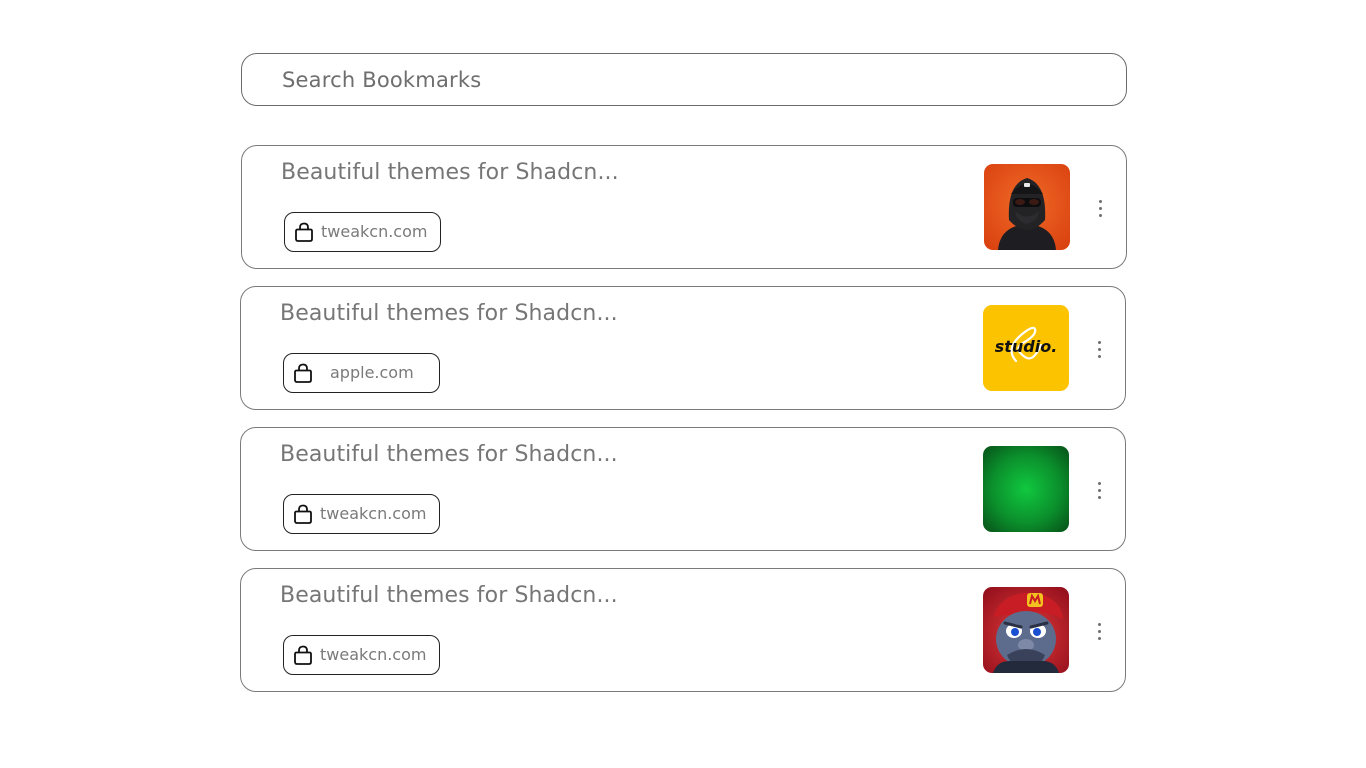 The height and width of the screenshot is (768, 1366). I want to click on search-input, so click(682, 79).